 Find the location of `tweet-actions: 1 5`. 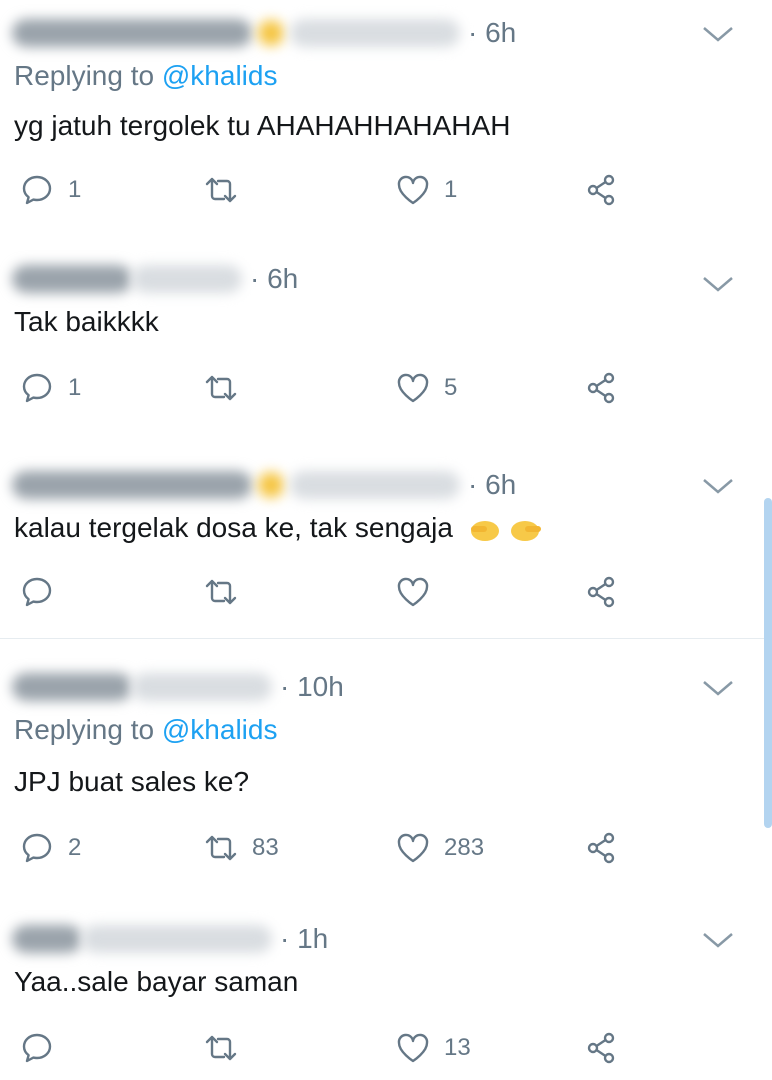

tweet-actions: 1 5 is located at coordinates (386, 388).